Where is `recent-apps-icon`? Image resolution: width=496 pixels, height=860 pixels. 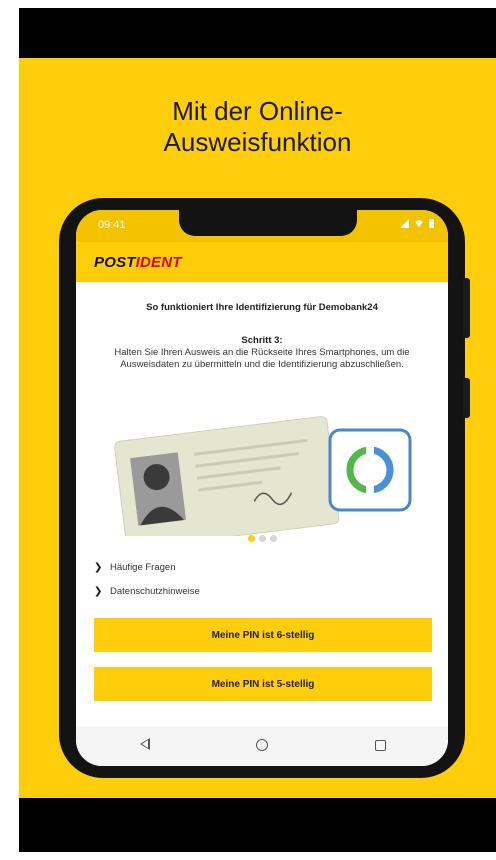
recent-apps-icon is located at coordinates (380, 745).